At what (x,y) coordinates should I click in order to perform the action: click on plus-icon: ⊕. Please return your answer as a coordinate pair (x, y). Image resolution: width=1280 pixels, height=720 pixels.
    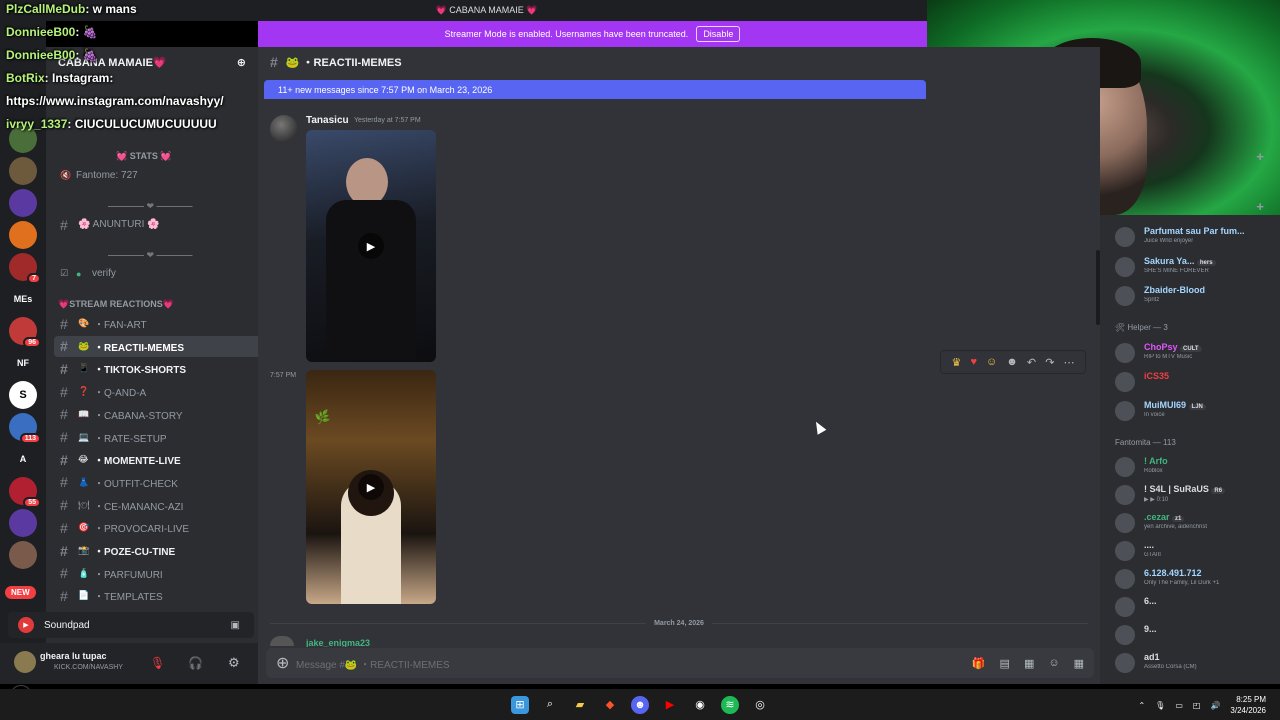
    Looking at the image, I should click on (286, 663).